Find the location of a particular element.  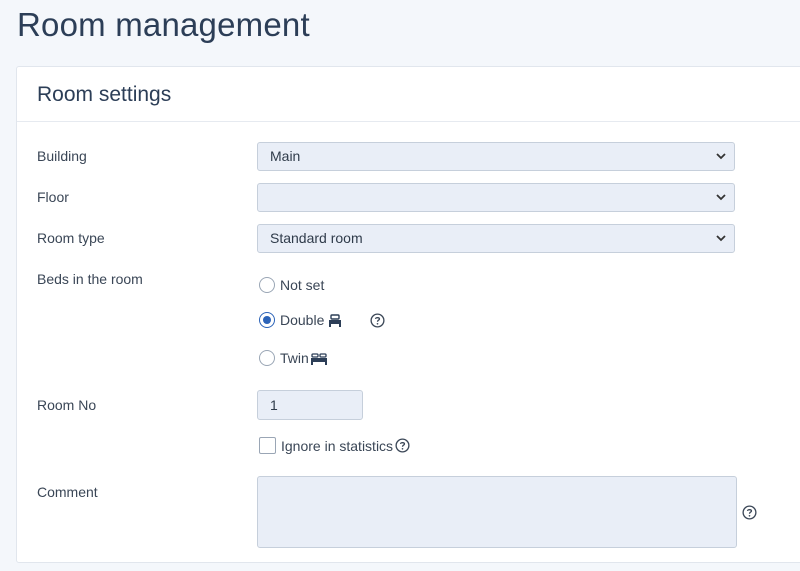

beds-option-label: Twin is located at coordinates (294, 358).